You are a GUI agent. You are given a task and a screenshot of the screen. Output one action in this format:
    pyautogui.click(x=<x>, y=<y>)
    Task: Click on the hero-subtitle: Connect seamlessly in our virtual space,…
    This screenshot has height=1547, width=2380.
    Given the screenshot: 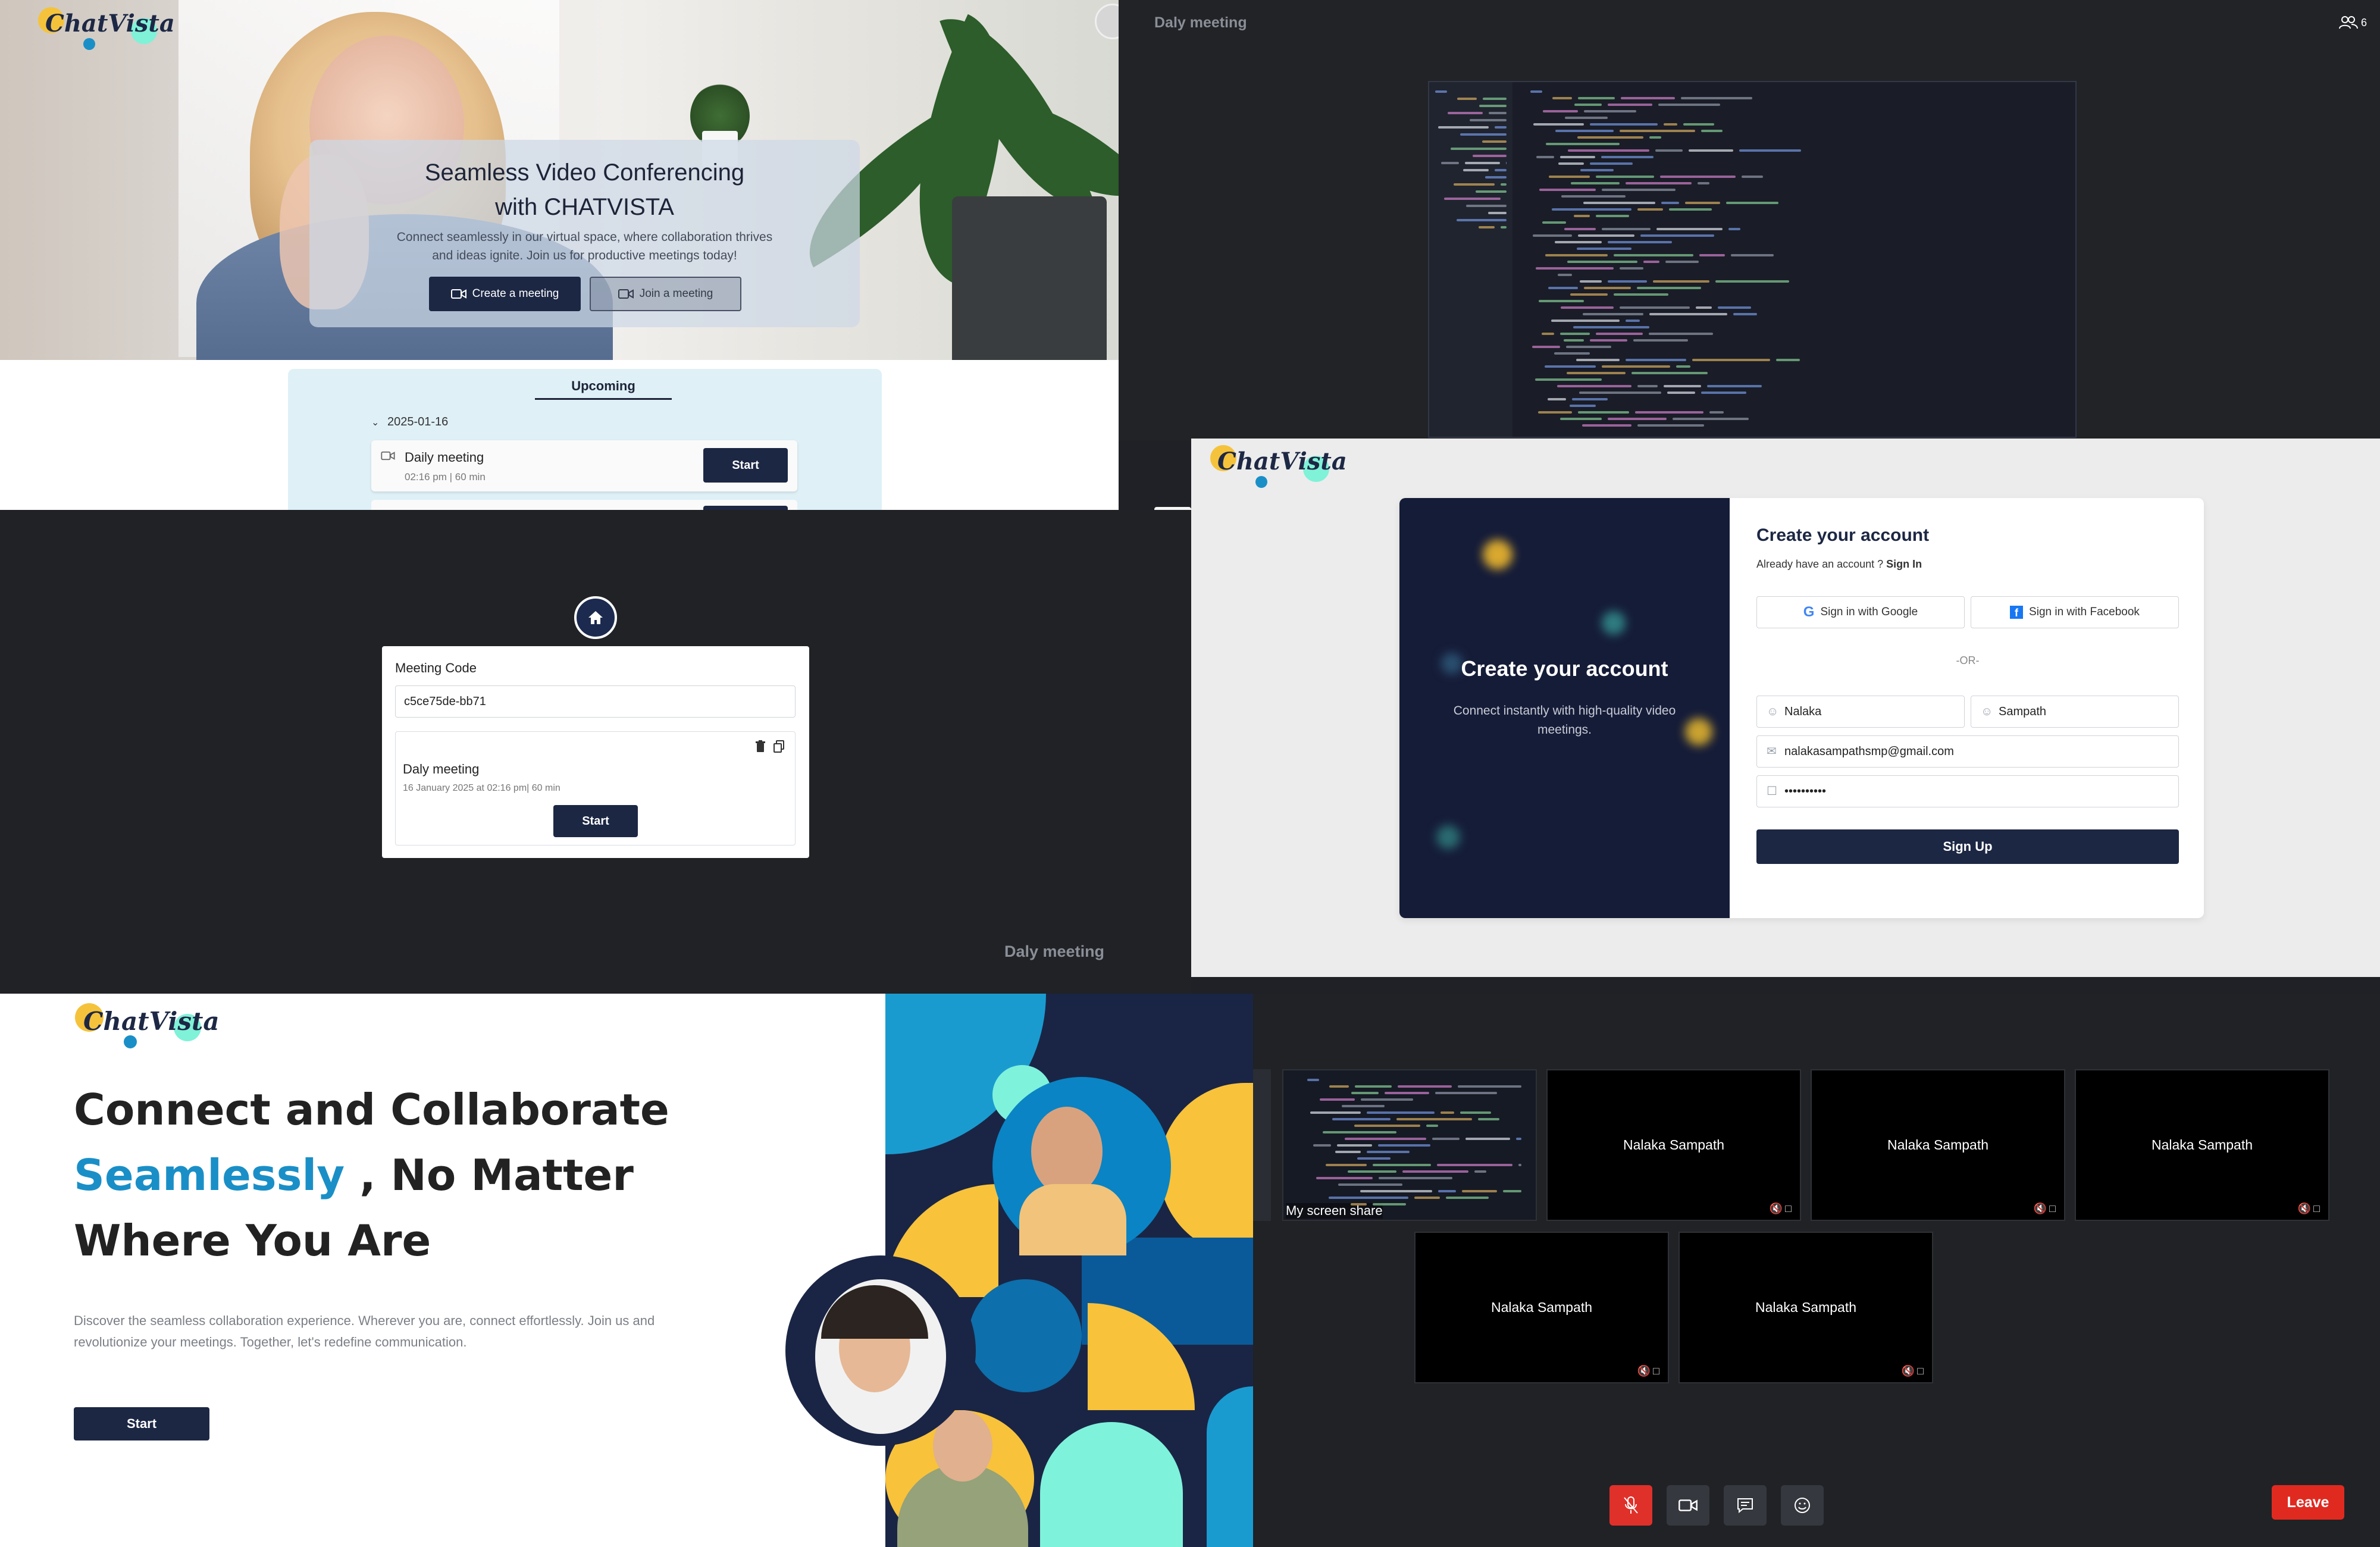 What is the action you would take?
    pyautogui.click(x=584, y=246)
    